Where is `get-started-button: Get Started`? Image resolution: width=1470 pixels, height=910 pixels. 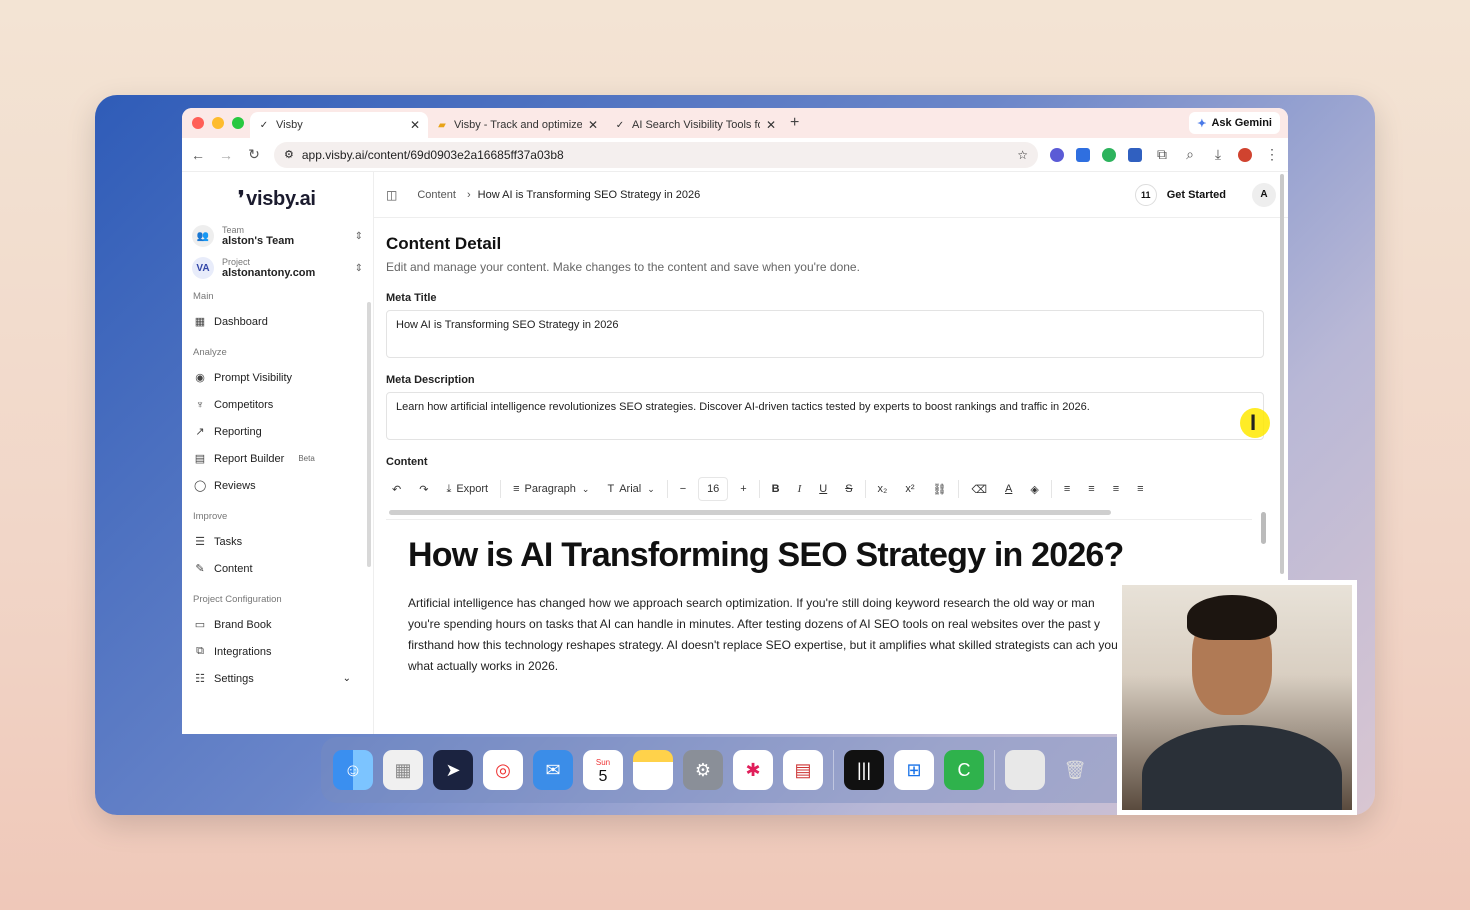 get-started-button: Get Started is located at coordinates (1196, 195).